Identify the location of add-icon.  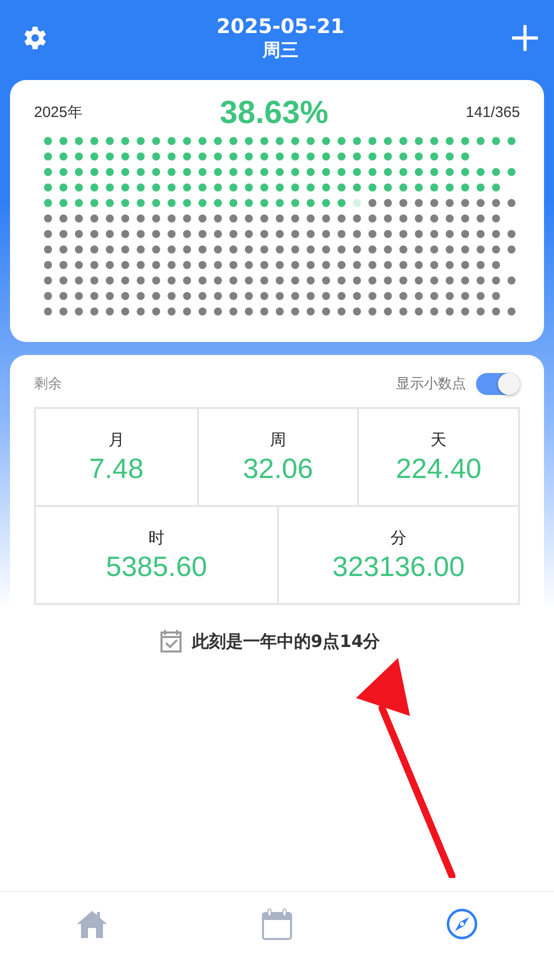
(525, 38).